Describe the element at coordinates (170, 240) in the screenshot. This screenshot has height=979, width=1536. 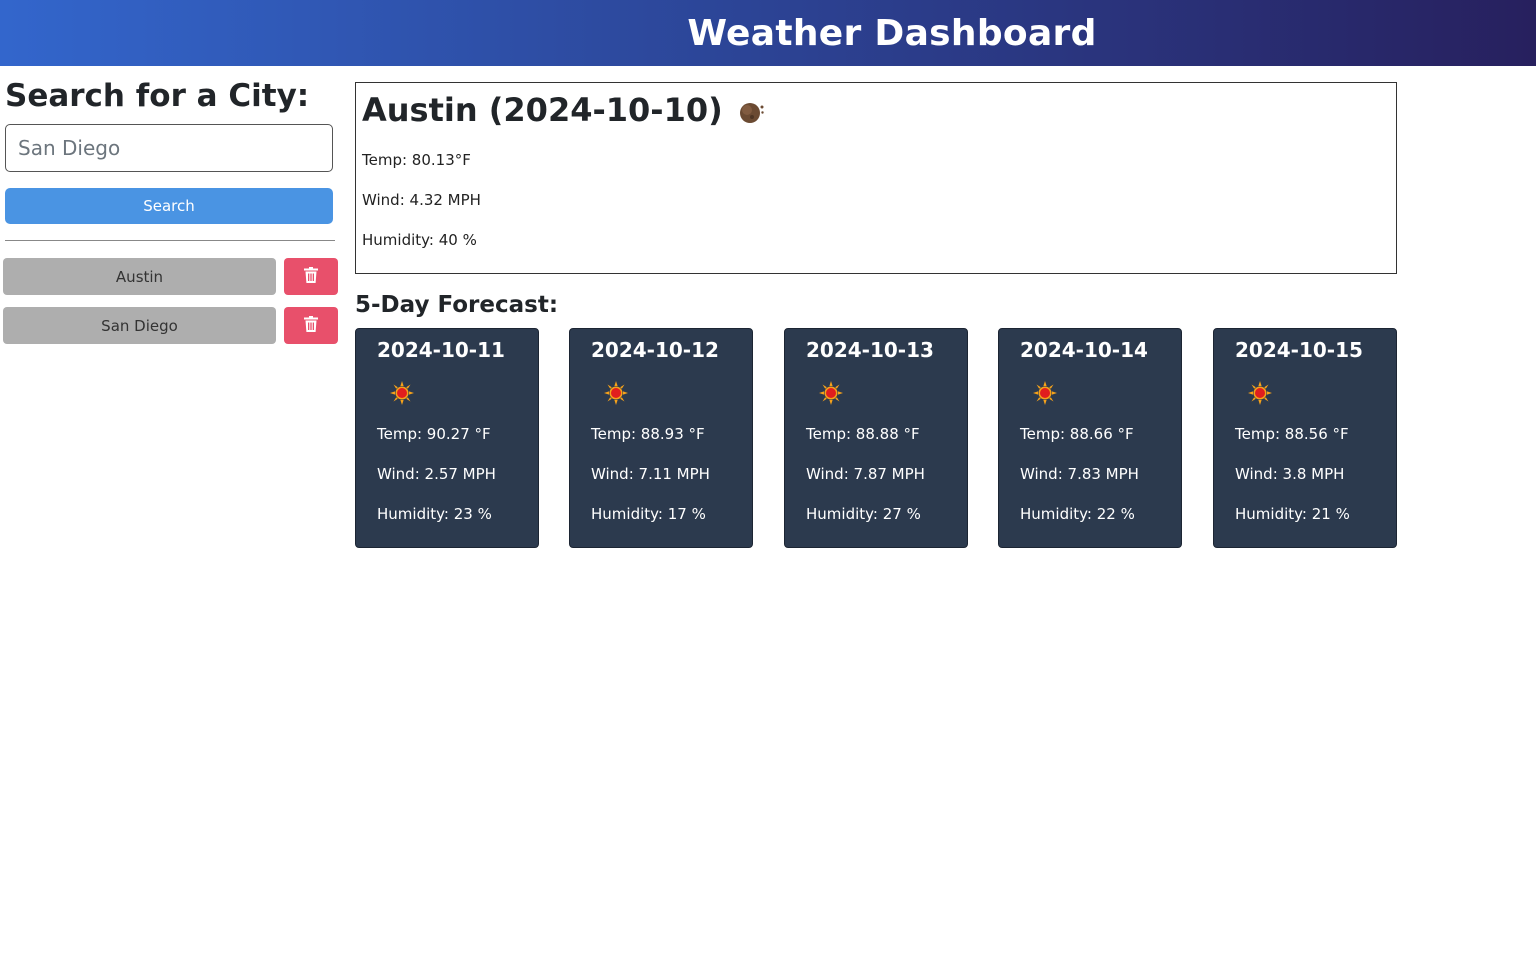
I see `sidebar-divider` at that location.